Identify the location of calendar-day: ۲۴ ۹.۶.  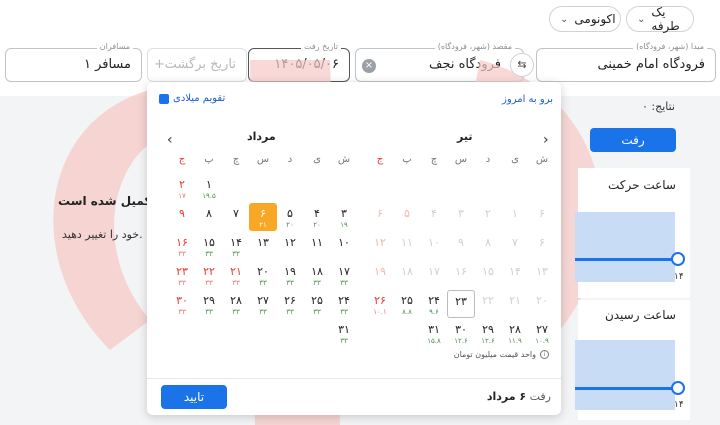
(434, 304).